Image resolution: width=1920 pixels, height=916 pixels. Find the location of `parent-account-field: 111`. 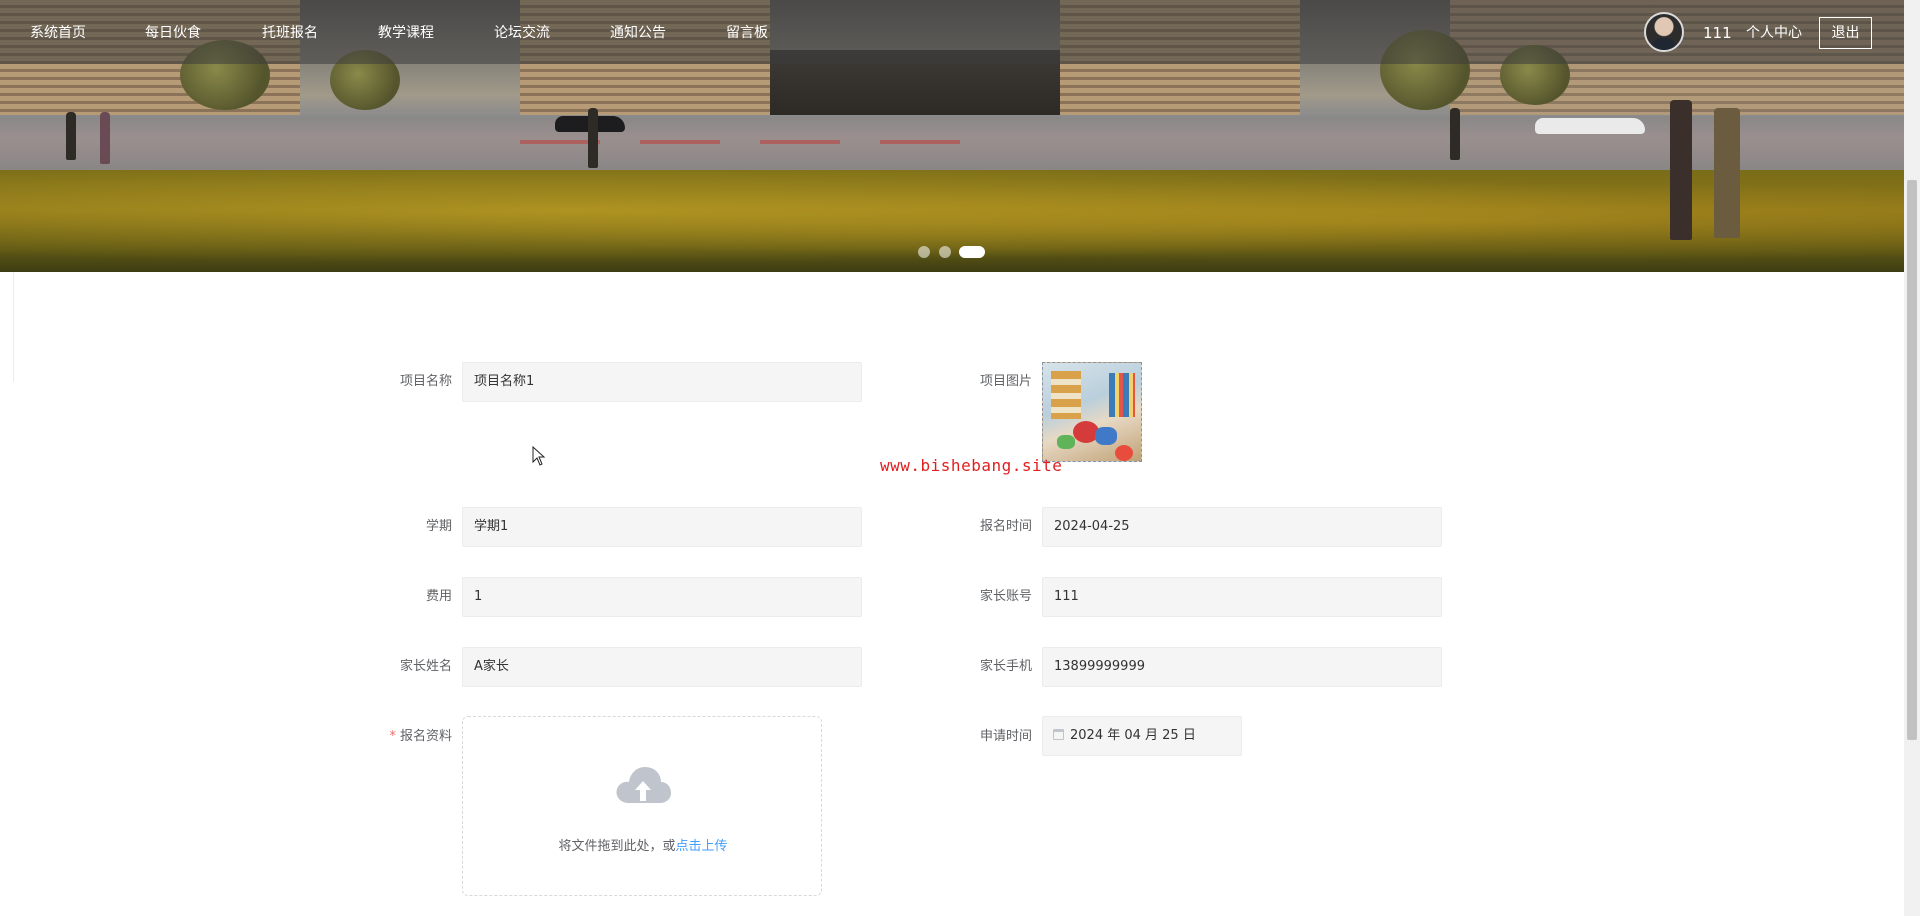

parent-account-field: 111 is located at coordinates (1242, 597).